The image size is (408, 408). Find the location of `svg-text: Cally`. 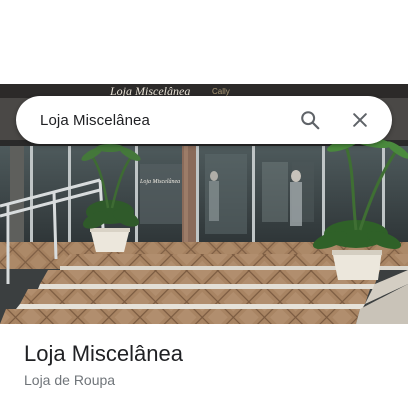

svg-text: Cally is located at coordinates (221, 91).